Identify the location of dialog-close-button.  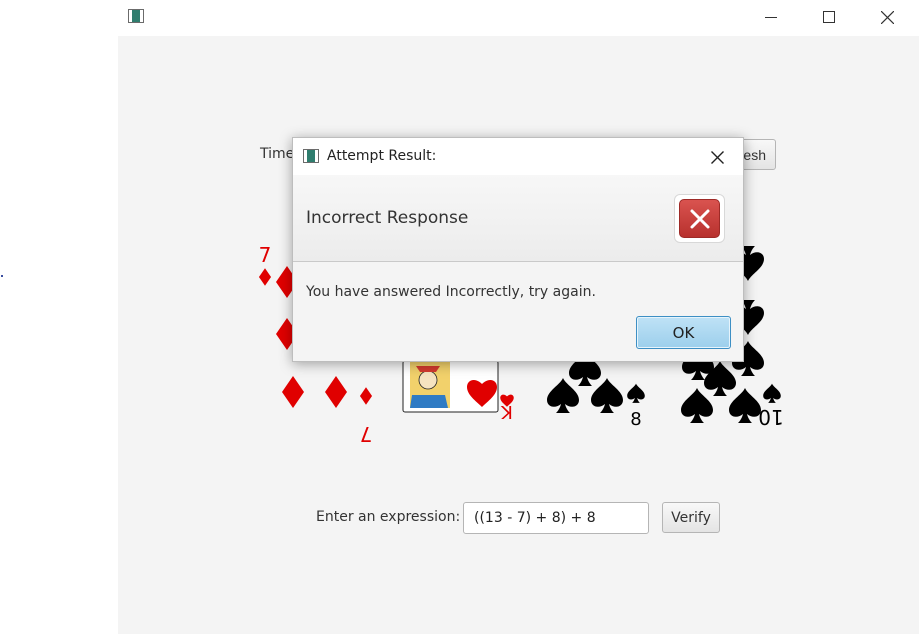
(717, 157).